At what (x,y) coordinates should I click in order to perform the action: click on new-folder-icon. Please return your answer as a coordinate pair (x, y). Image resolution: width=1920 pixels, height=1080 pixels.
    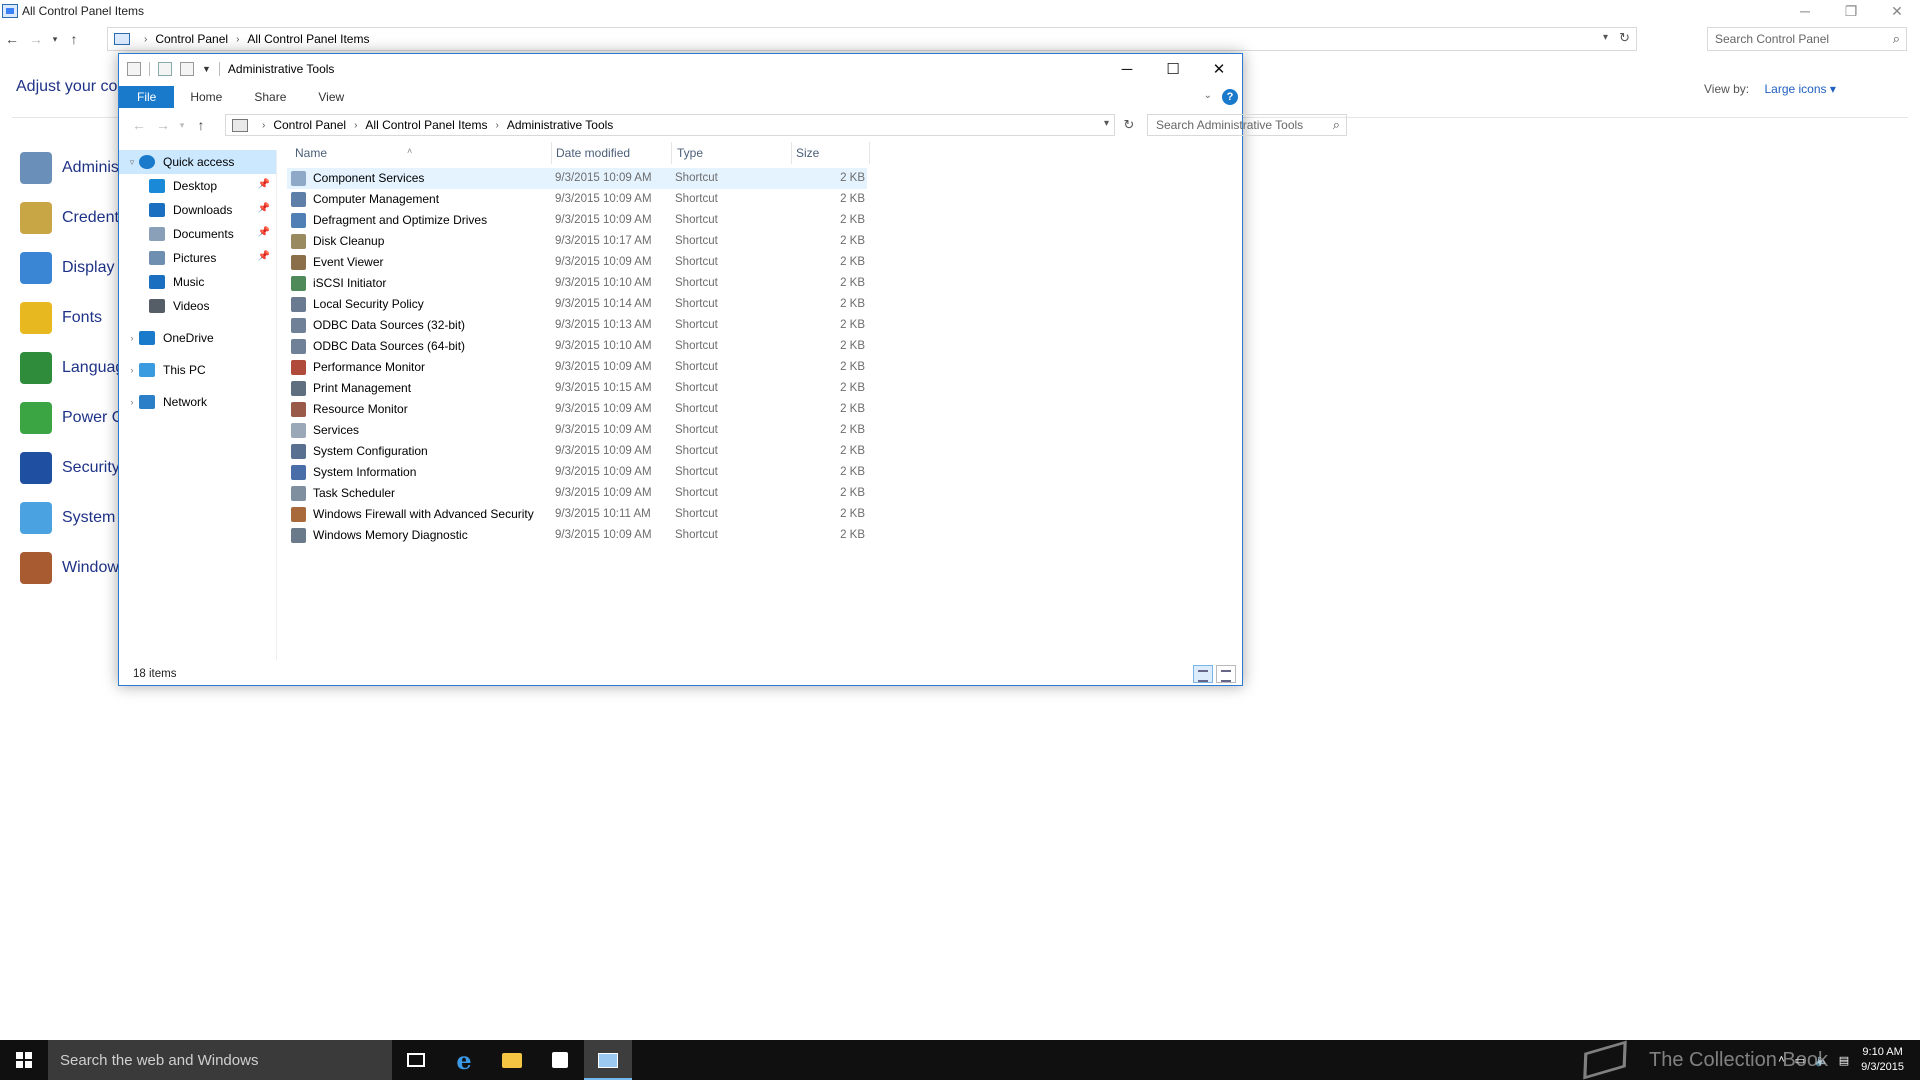
    Looking at the image, I should click on (187, 69).